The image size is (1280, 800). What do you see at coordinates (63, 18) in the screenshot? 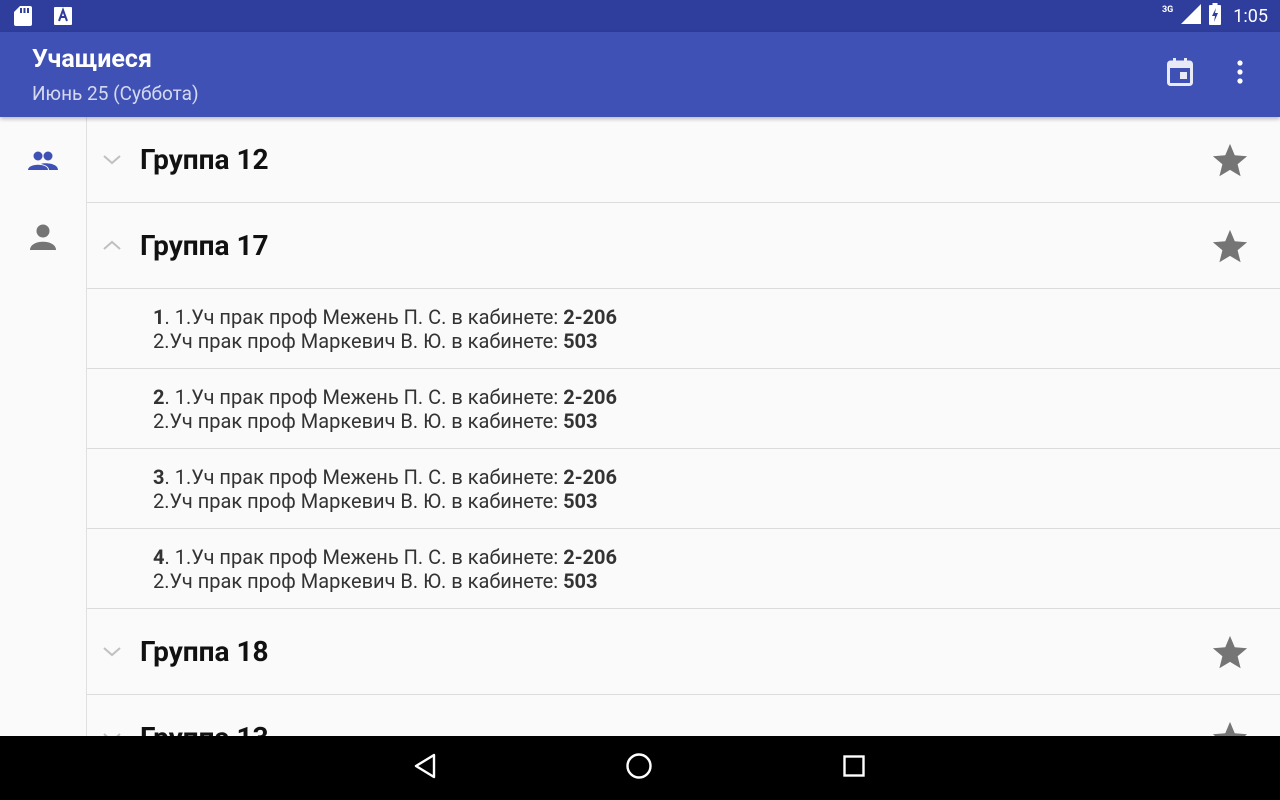
I see `app-notification-icon` at bounding box center [63, 18].